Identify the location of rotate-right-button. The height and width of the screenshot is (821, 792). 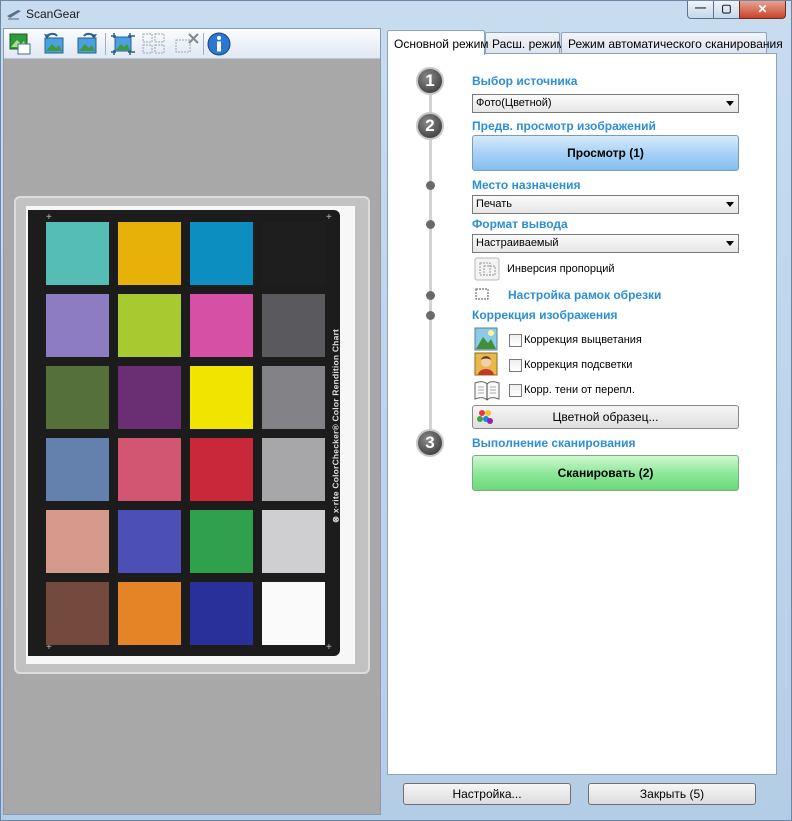
(87, 44).